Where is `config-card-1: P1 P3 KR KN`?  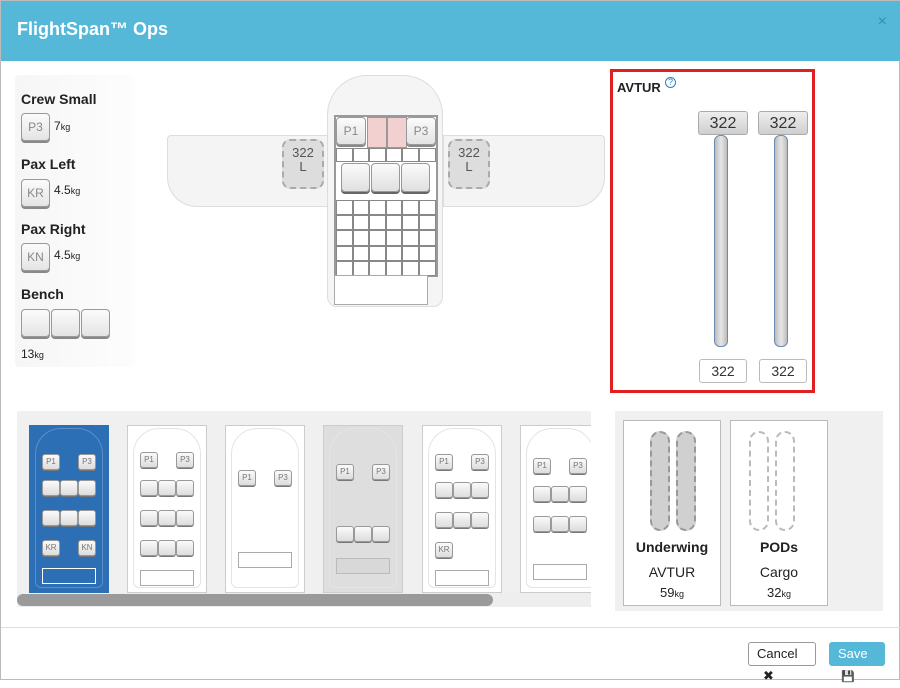
config-card-1: P1 P3 KR KN is located at coordinates (69, 509).